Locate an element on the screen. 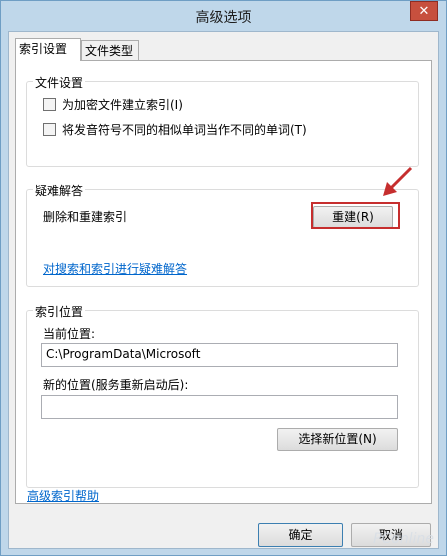 This screenshot has width=447, height=556. close-button: ✕ is located at coordinates (424, 11).